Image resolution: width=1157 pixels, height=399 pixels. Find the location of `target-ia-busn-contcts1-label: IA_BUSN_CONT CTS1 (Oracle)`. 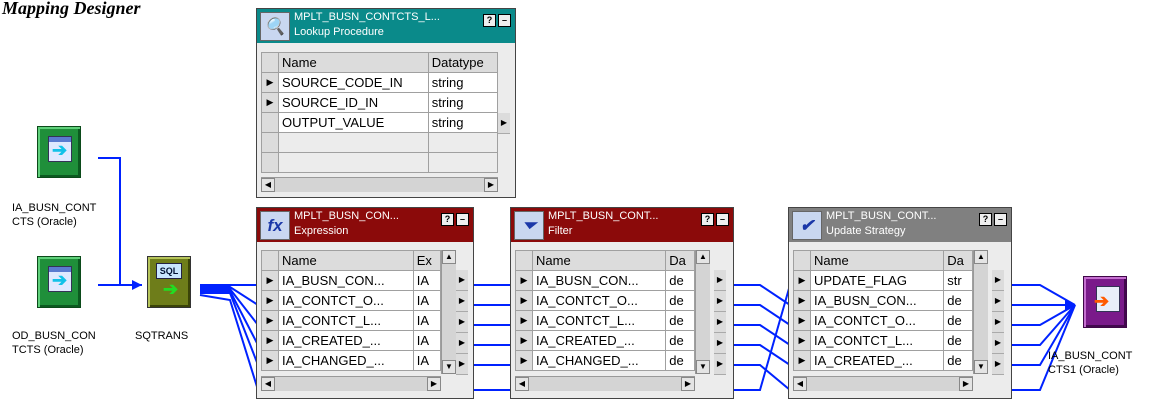

target-ia-busn-contcts1-label: IA_BUSN_CONT CTS1 (Oracle) is located at coordinates (1090, 363).